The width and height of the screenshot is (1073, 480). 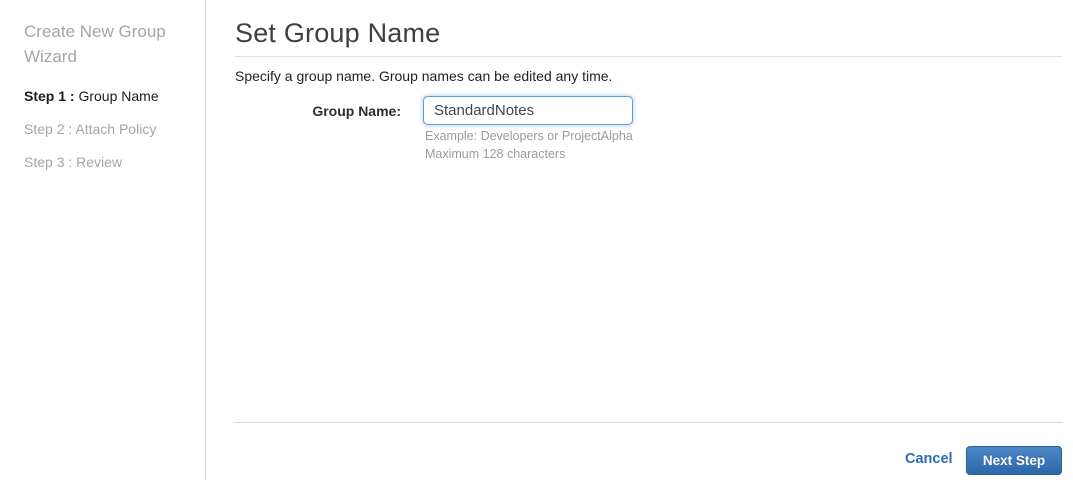 What do you see at coordinates (48, 162) in the screenshot?
I see `step-3-prefix: Step 3 :` at bounding box center [48, 162].